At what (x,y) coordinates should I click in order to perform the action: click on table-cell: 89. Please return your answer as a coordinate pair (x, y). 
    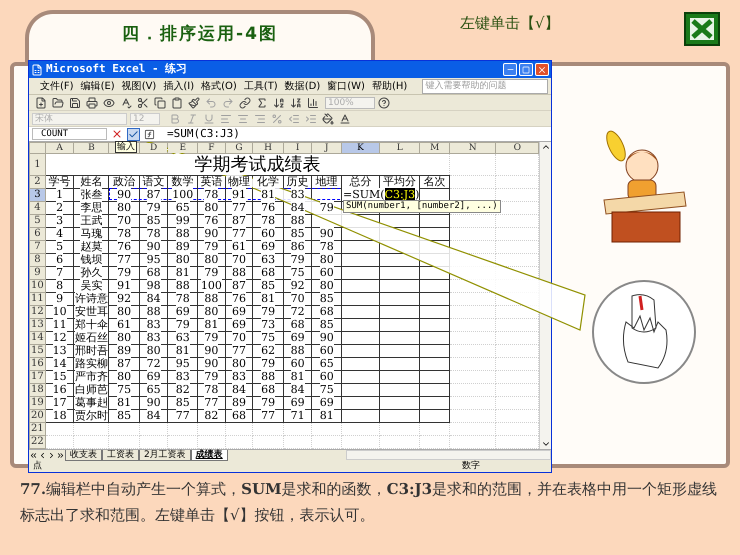
    Looking at the image, I should click on (239, 402).